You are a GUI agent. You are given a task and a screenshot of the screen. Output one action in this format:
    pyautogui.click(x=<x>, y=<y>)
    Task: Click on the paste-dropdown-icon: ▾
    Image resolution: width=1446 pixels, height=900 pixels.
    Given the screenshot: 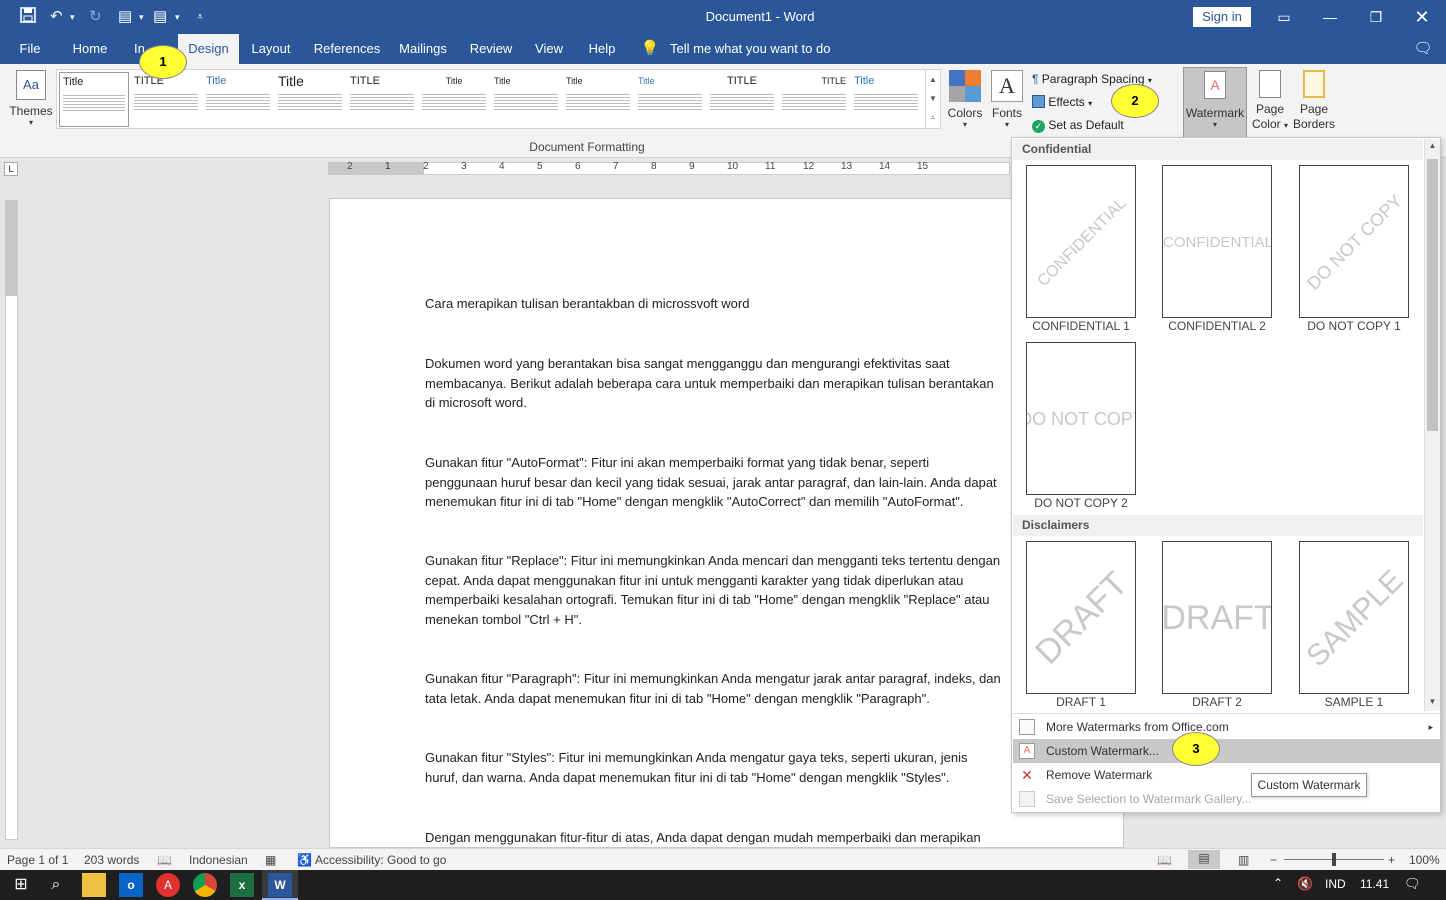 What is the action you would take?
    pyautogui.click(x=141, y=17)
    